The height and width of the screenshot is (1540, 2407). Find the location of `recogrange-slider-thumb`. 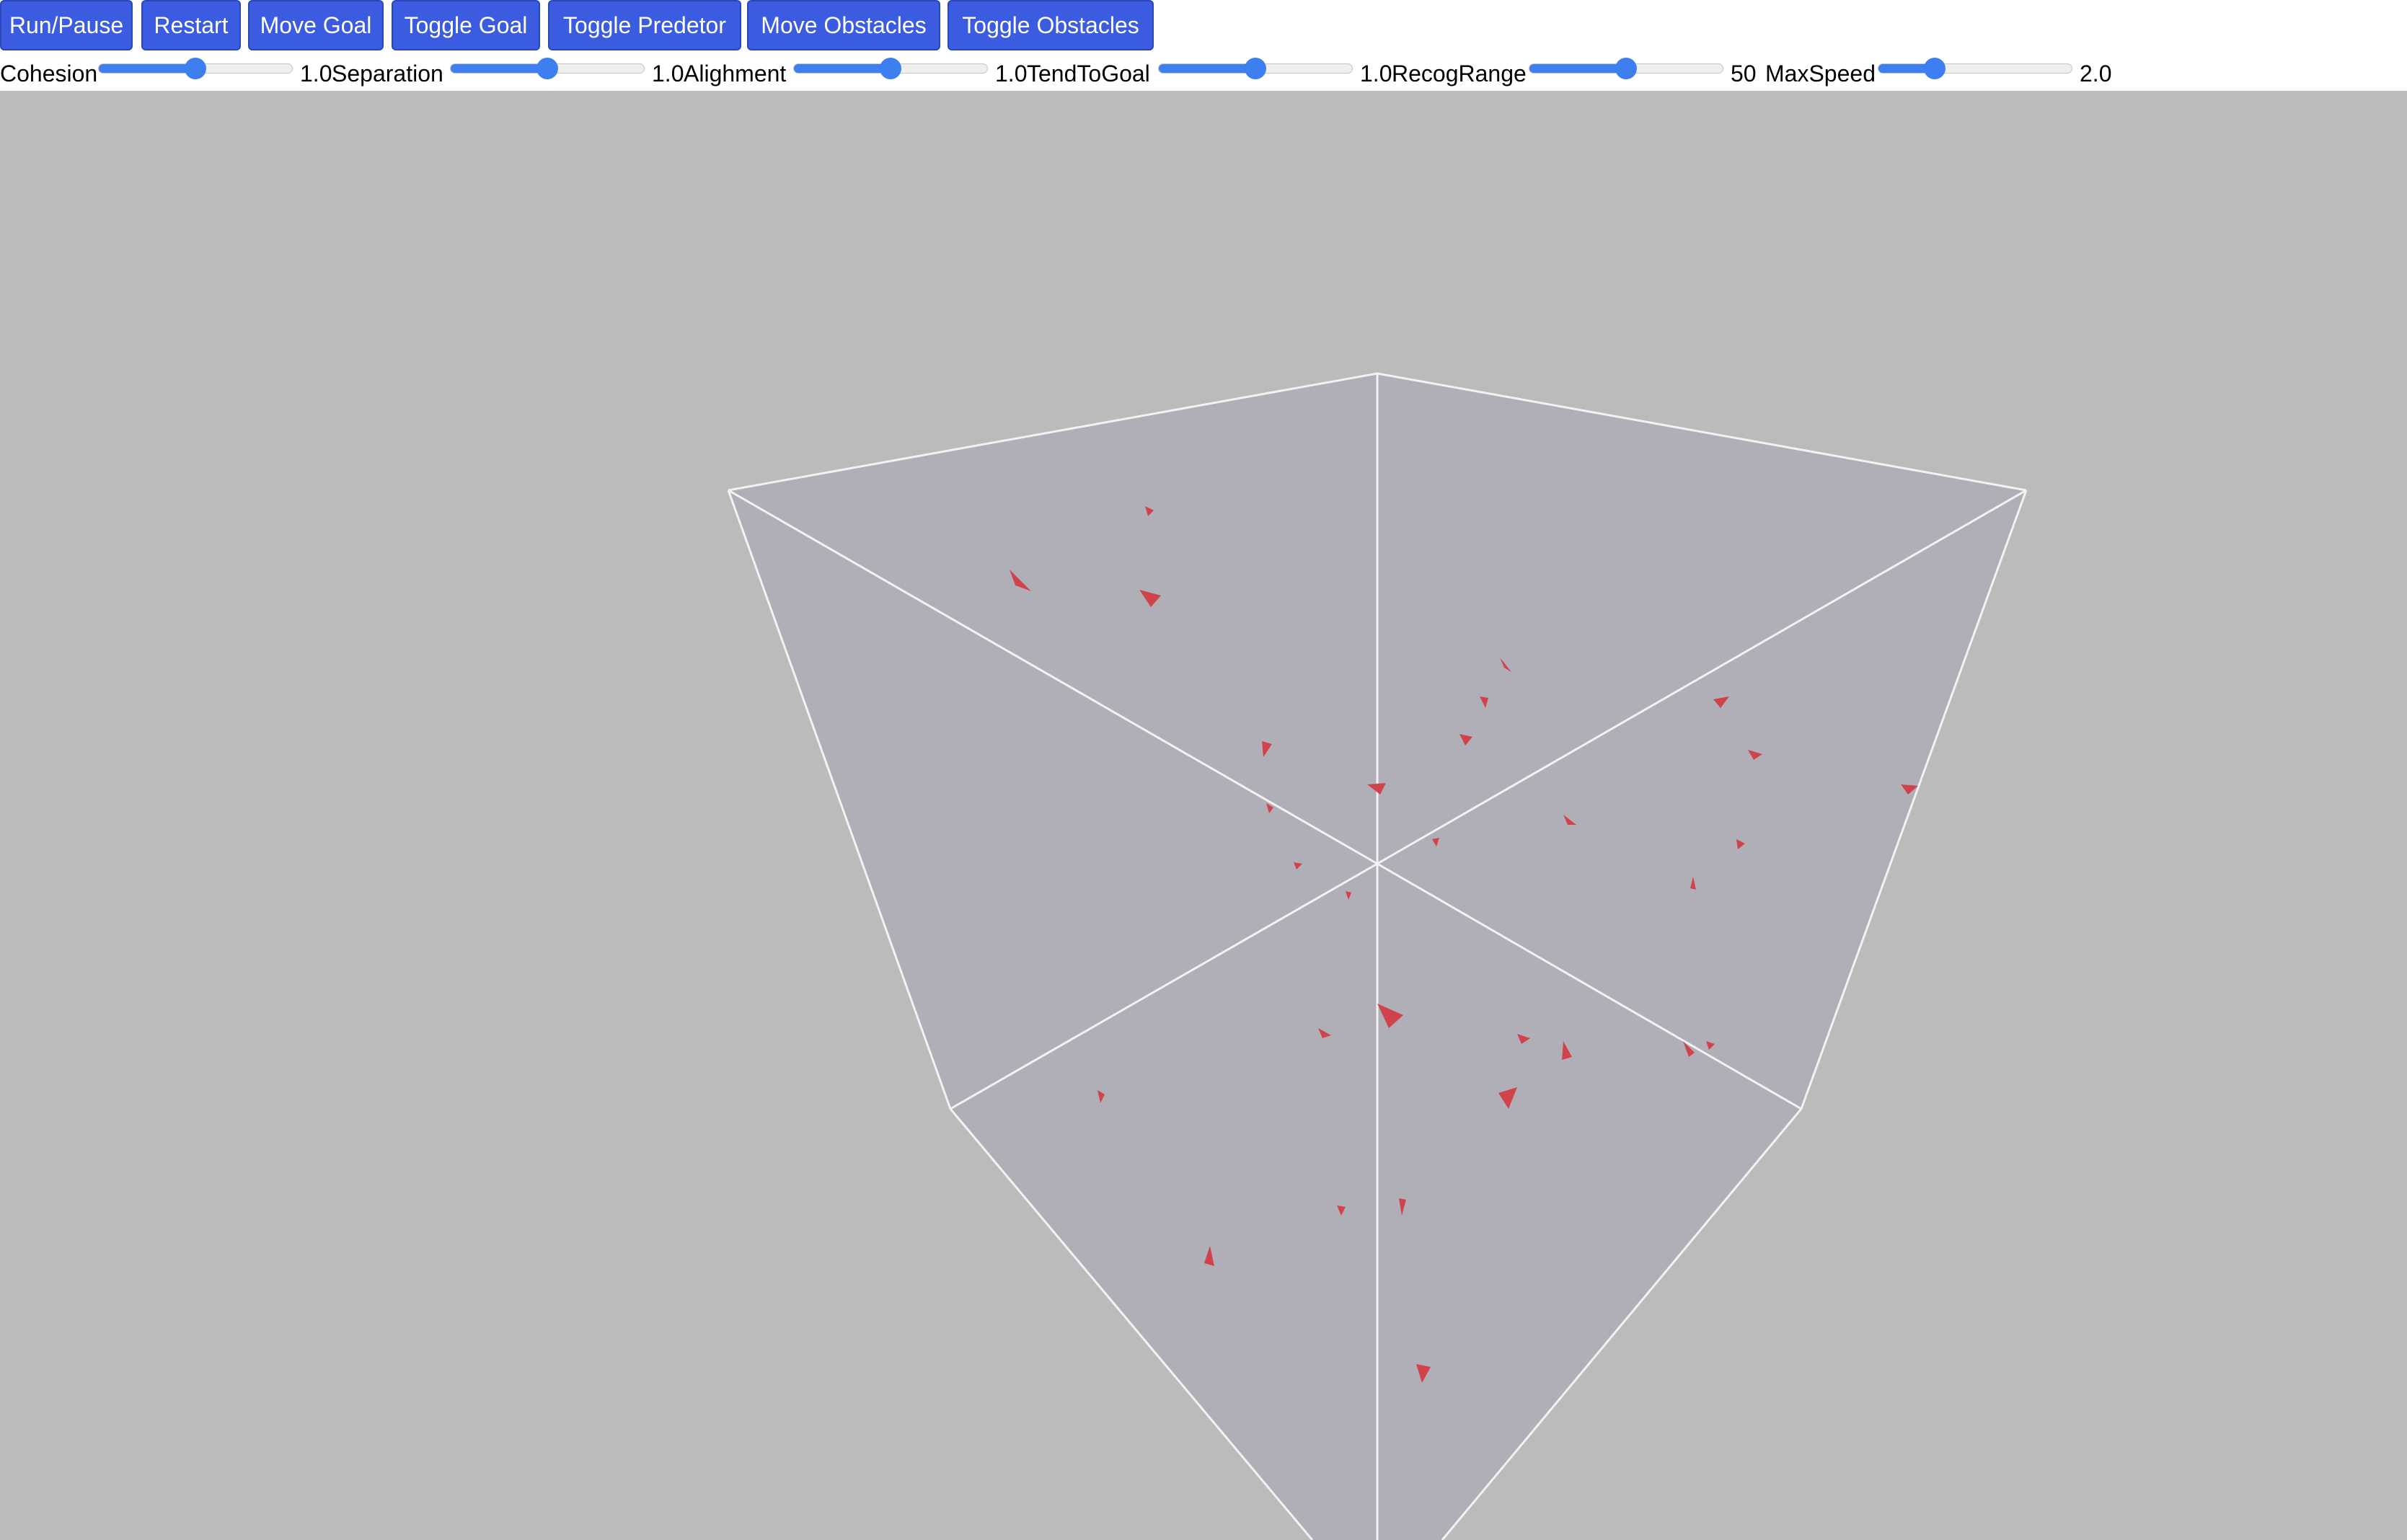

recogrange-slider-thumb is located at coordinates (1626, 68).